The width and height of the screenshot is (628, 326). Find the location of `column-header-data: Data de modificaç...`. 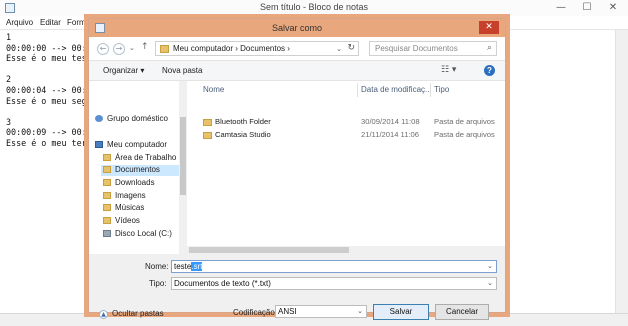

column-header-data: Data de modificaç... is located at coordinates (396, 89).